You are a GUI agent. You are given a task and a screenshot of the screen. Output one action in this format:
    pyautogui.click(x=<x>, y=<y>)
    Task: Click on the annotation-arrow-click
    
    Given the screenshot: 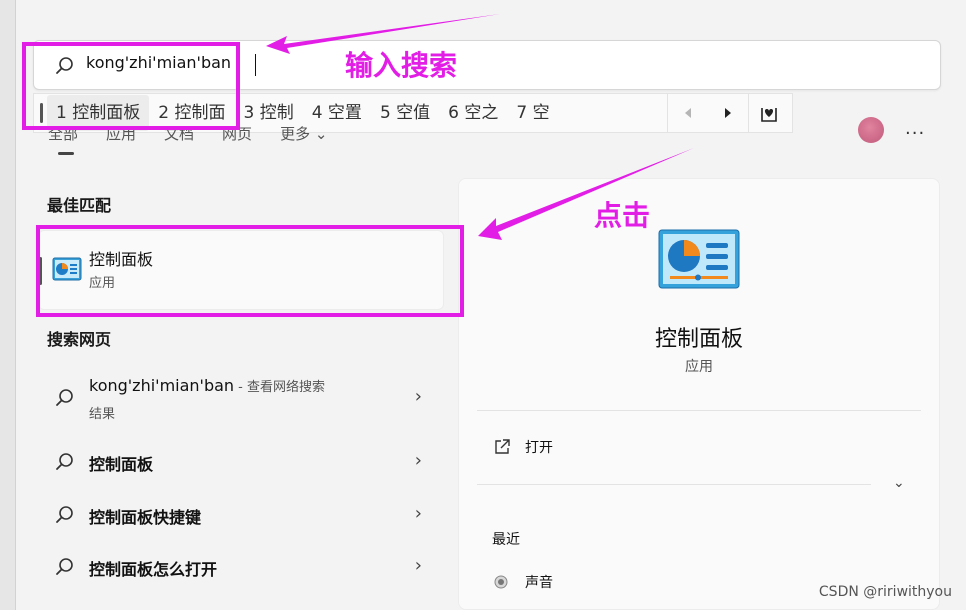 What is the action you would take?
    pyautogui.click(x=586, y=194)
    